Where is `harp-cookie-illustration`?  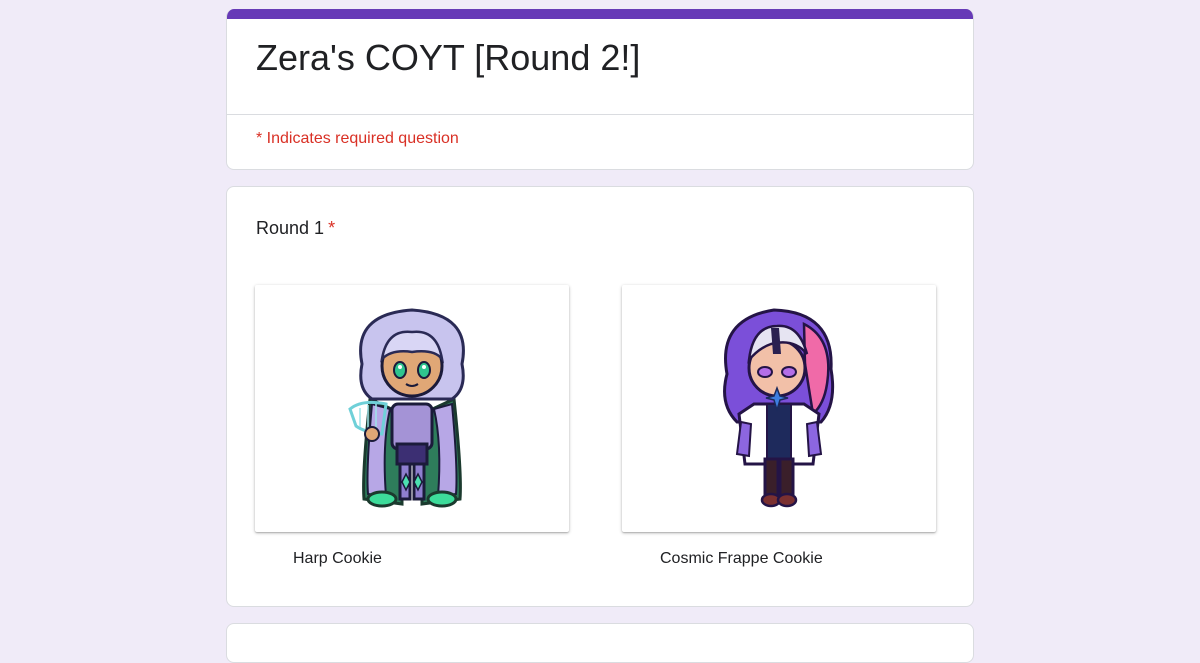
harp-cookie-illustration is located at coordinates (406, 407).